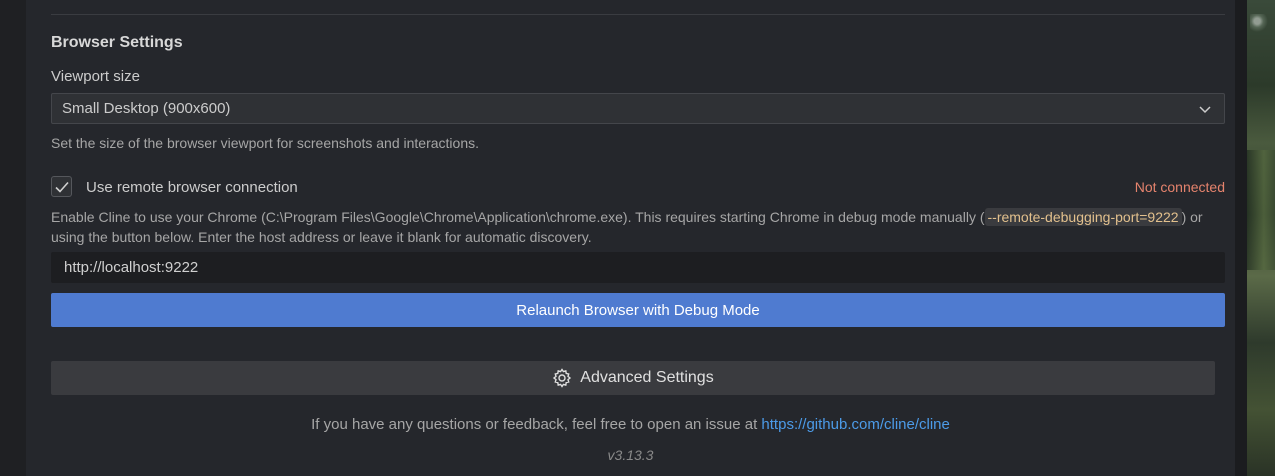 This screenshot has width=1275, height=476. I want to click on checkmark-icon, so click(61, 187).